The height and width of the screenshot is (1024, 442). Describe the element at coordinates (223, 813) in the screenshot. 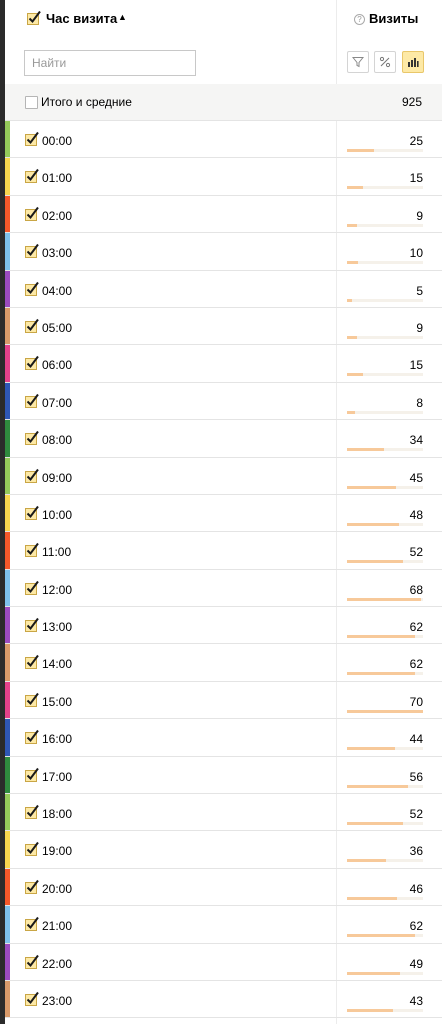

I see `table-row: 18:00 52` at that location.